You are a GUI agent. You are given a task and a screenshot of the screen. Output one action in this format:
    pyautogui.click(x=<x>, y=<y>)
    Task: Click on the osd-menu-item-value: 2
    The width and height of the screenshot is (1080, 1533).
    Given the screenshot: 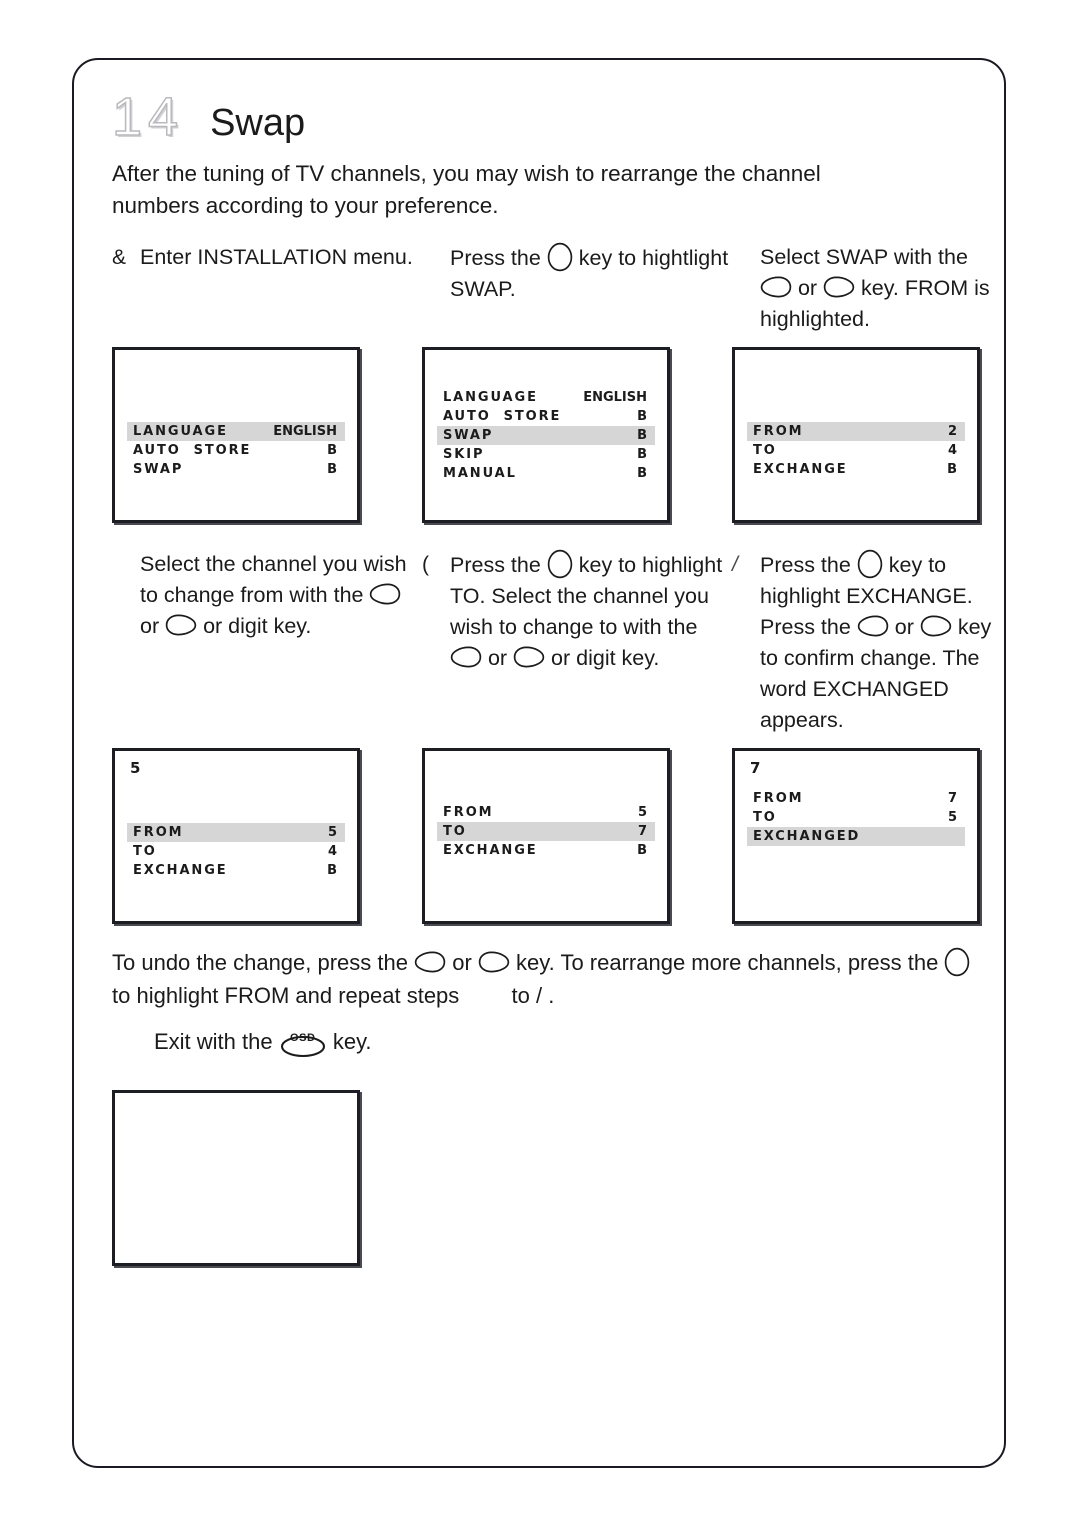 What is the action you would take?
    pyautogui.click(x=952, y=431)
    